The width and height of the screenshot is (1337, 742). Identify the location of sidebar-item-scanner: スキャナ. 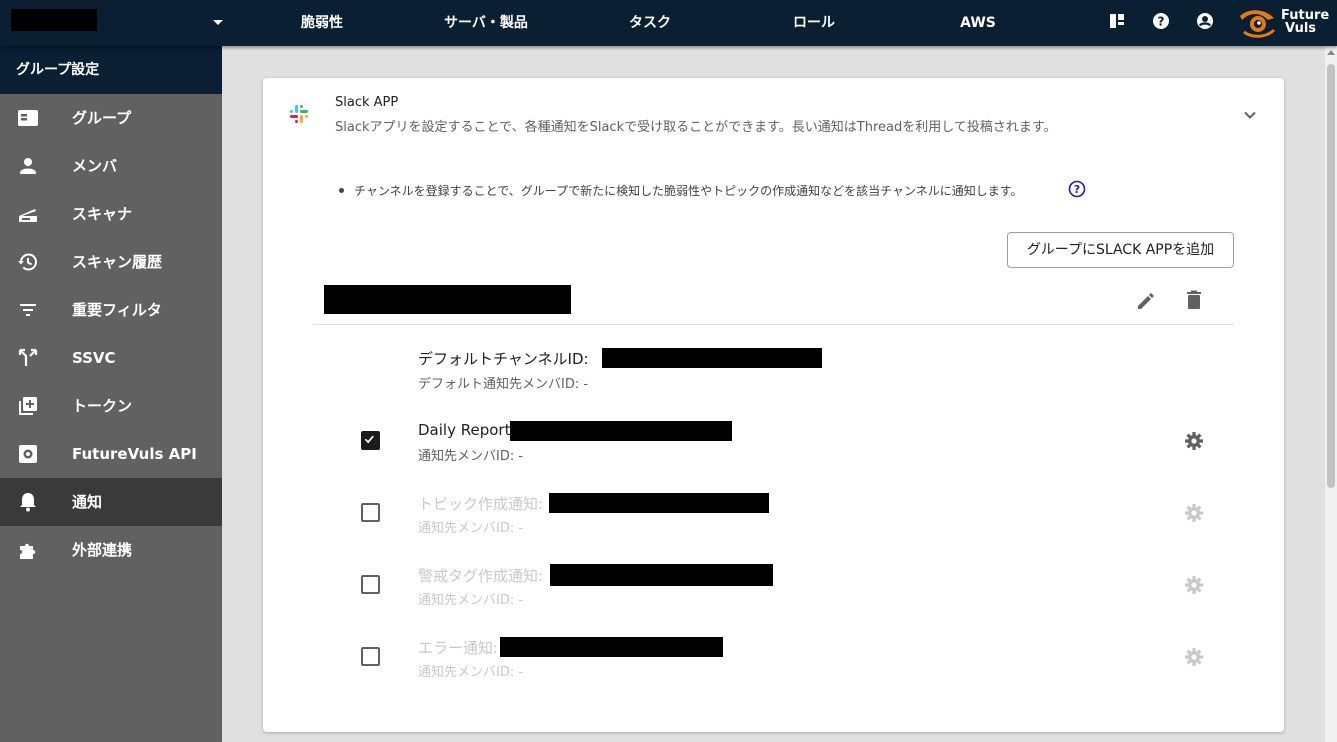
(111, 214).